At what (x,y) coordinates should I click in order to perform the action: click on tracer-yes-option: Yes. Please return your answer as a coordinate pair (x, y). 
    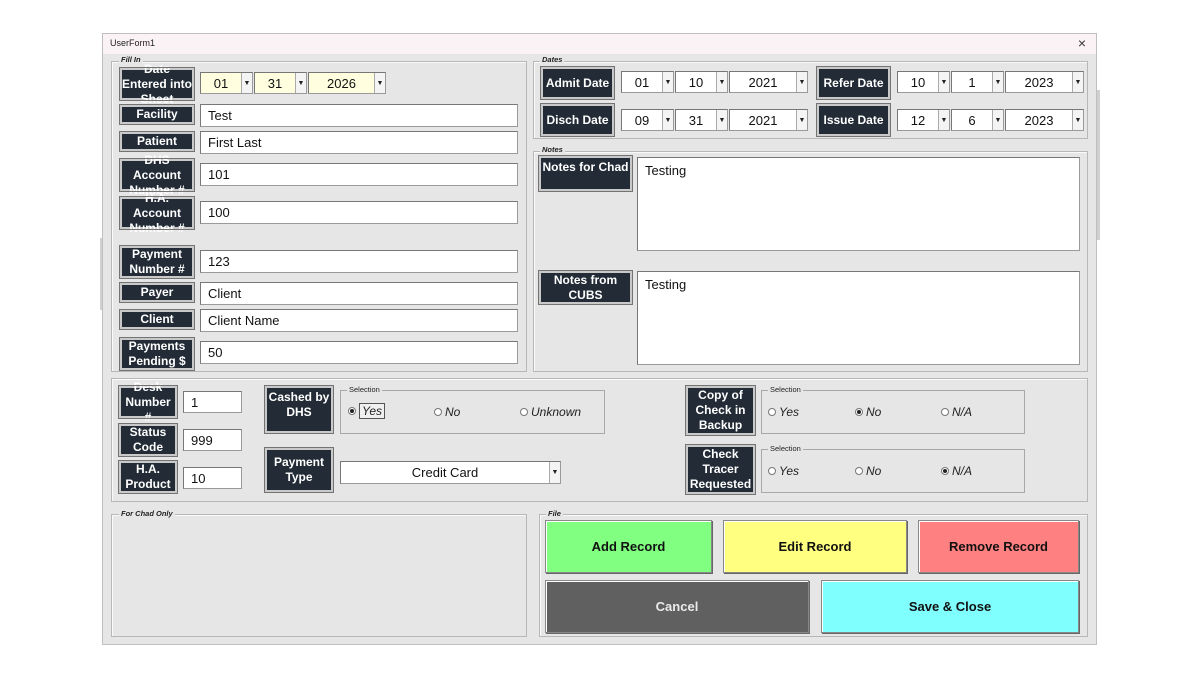
    Looking at the image, I should click on (783, 471).